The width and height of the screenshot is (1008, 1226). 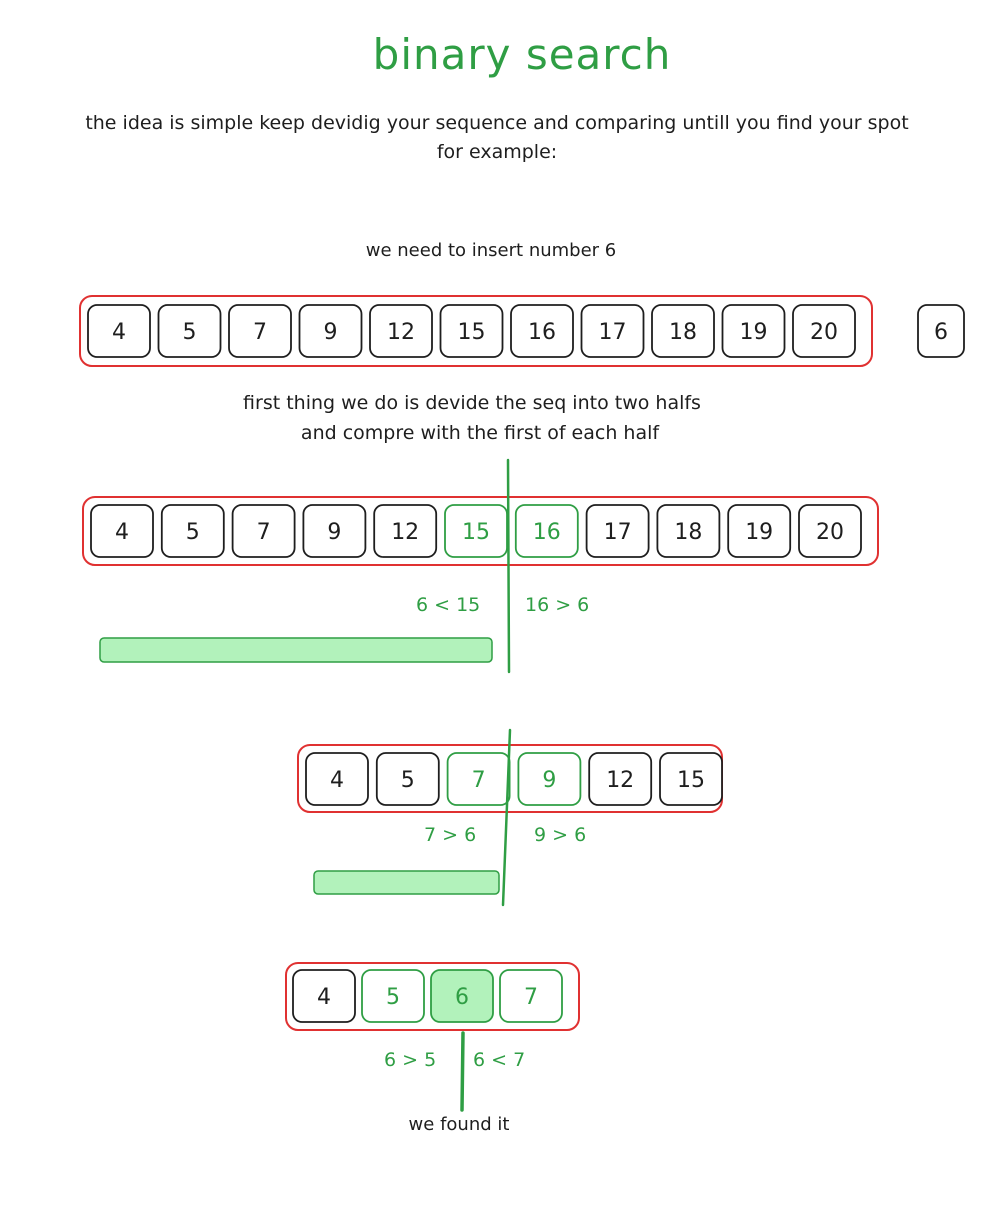 I want to click on step1-left-half-bar, so click(x=296, y=650).